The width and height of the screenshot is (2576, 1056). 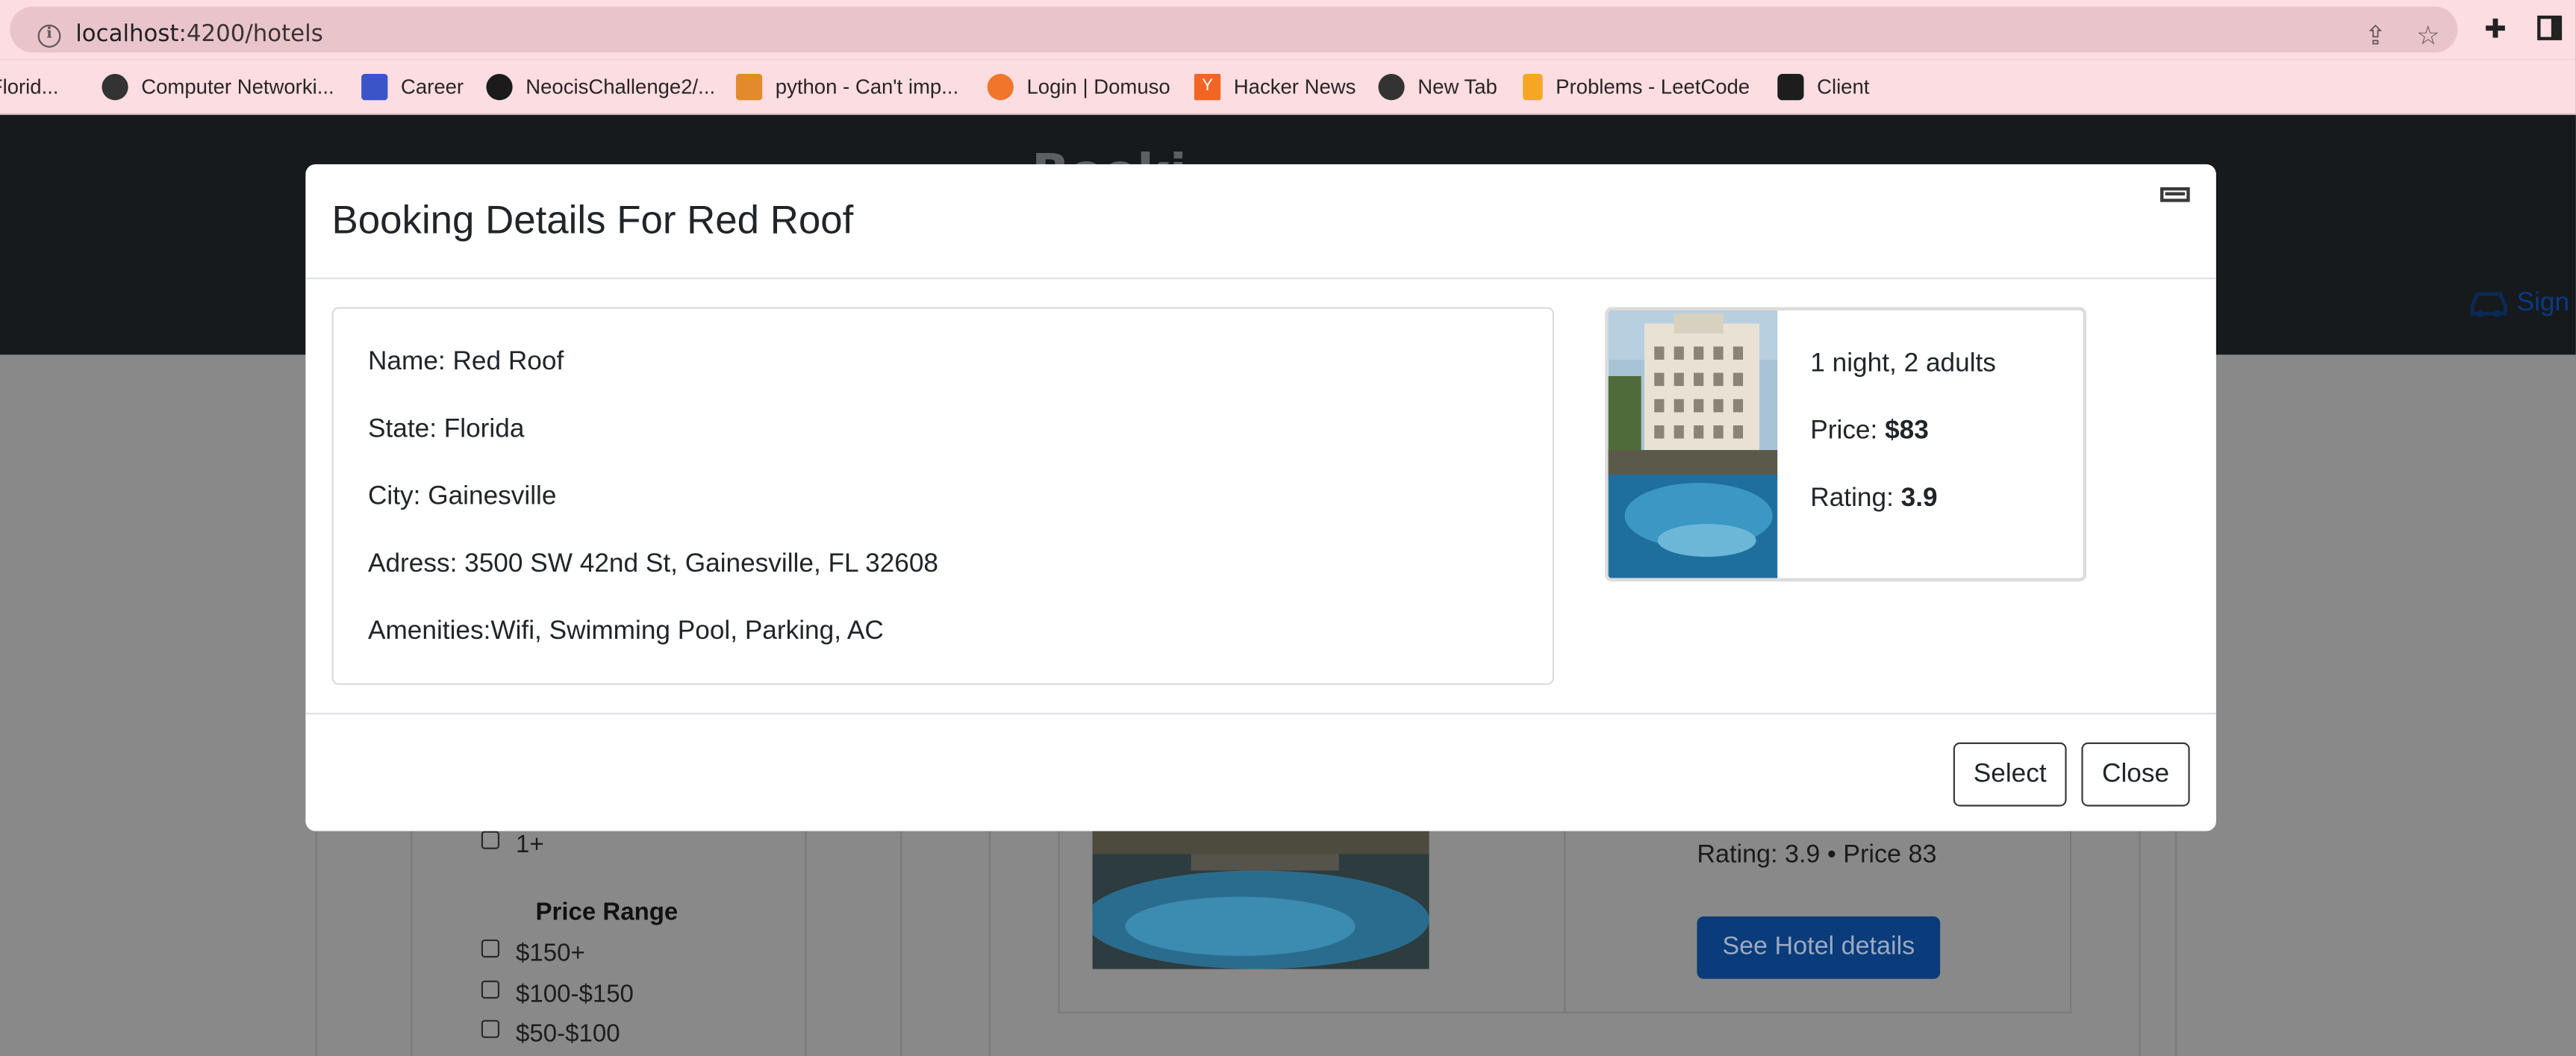 What do you see at coordinates (446, 429) in the screenshot?
I see `hotel-state: State: Florida` at bounding box center [446, 429].